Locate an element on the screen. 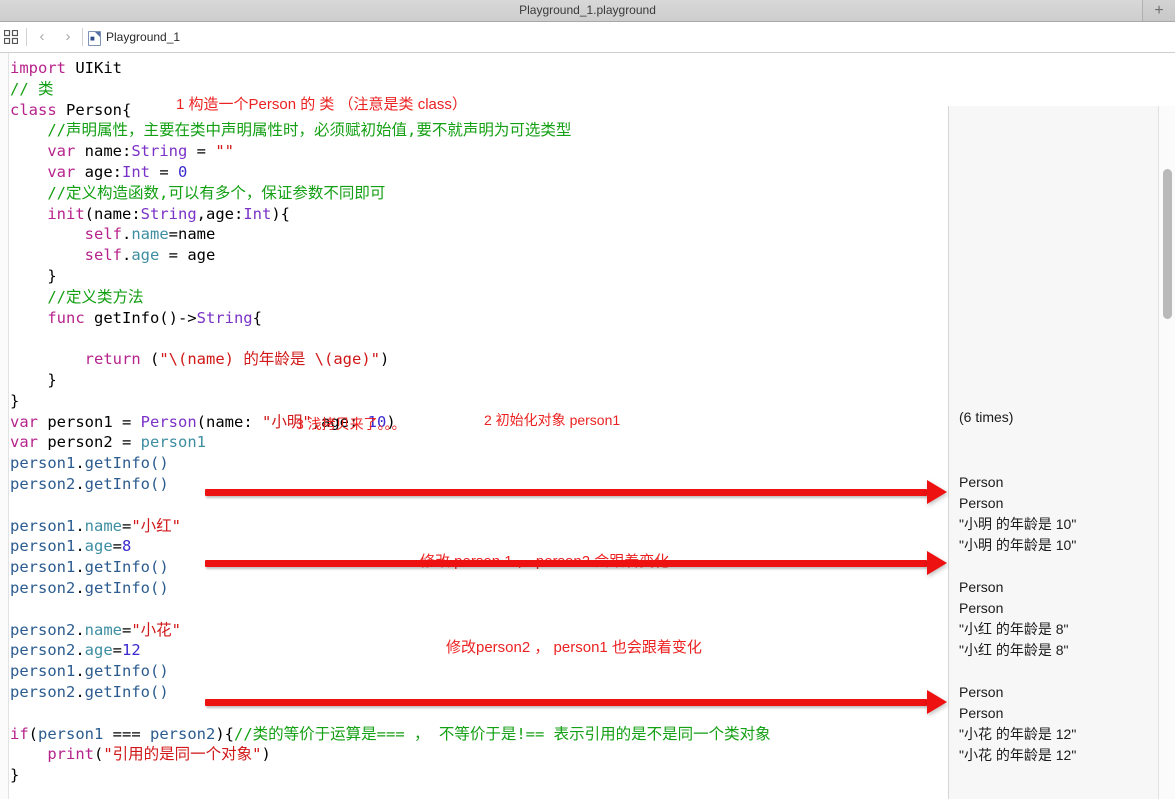 The height and width of the screenshot is (799, 1175). swift-file-icon: ■ is located at coordinates (94, 38).